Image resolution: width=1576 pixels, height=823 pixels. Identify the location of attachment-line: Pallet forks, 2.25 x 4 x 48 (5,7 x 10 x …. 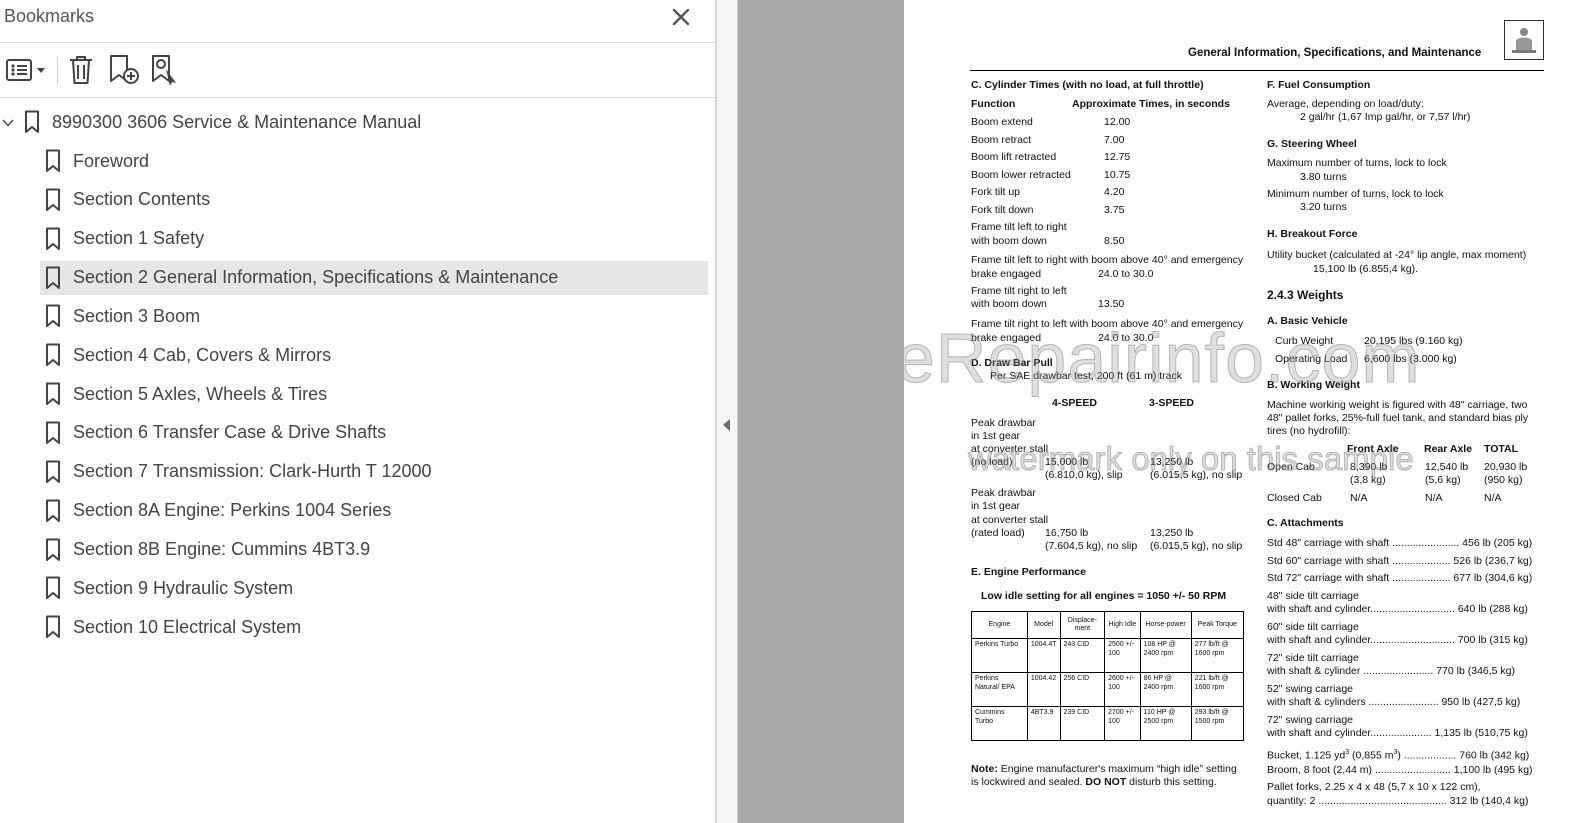
(1374, 787).